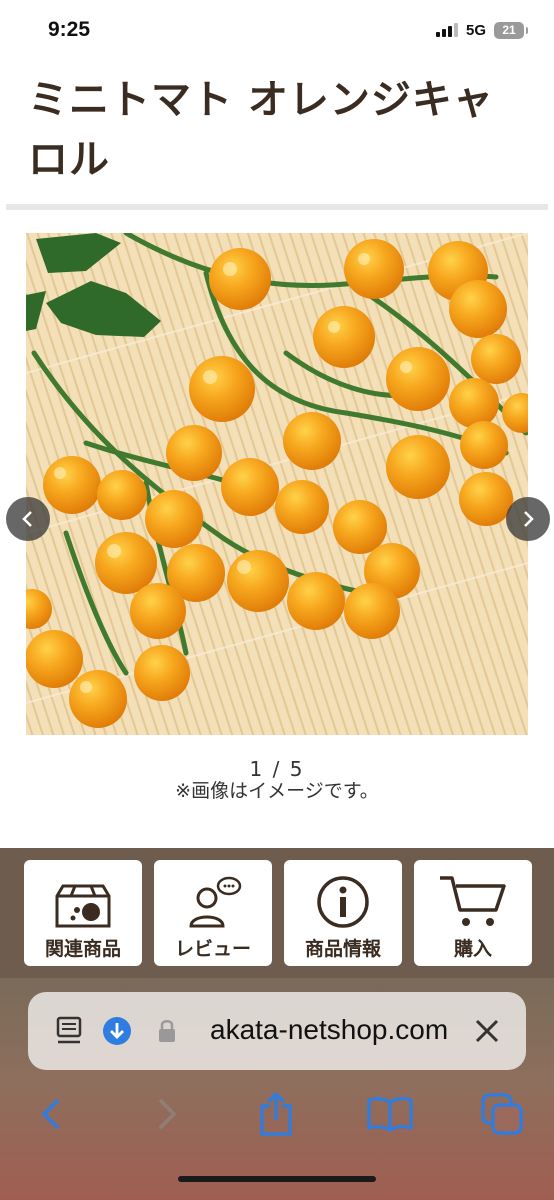 The image size is (554, 1200). I want to click on battery-icon: 21, so click(511, 30).